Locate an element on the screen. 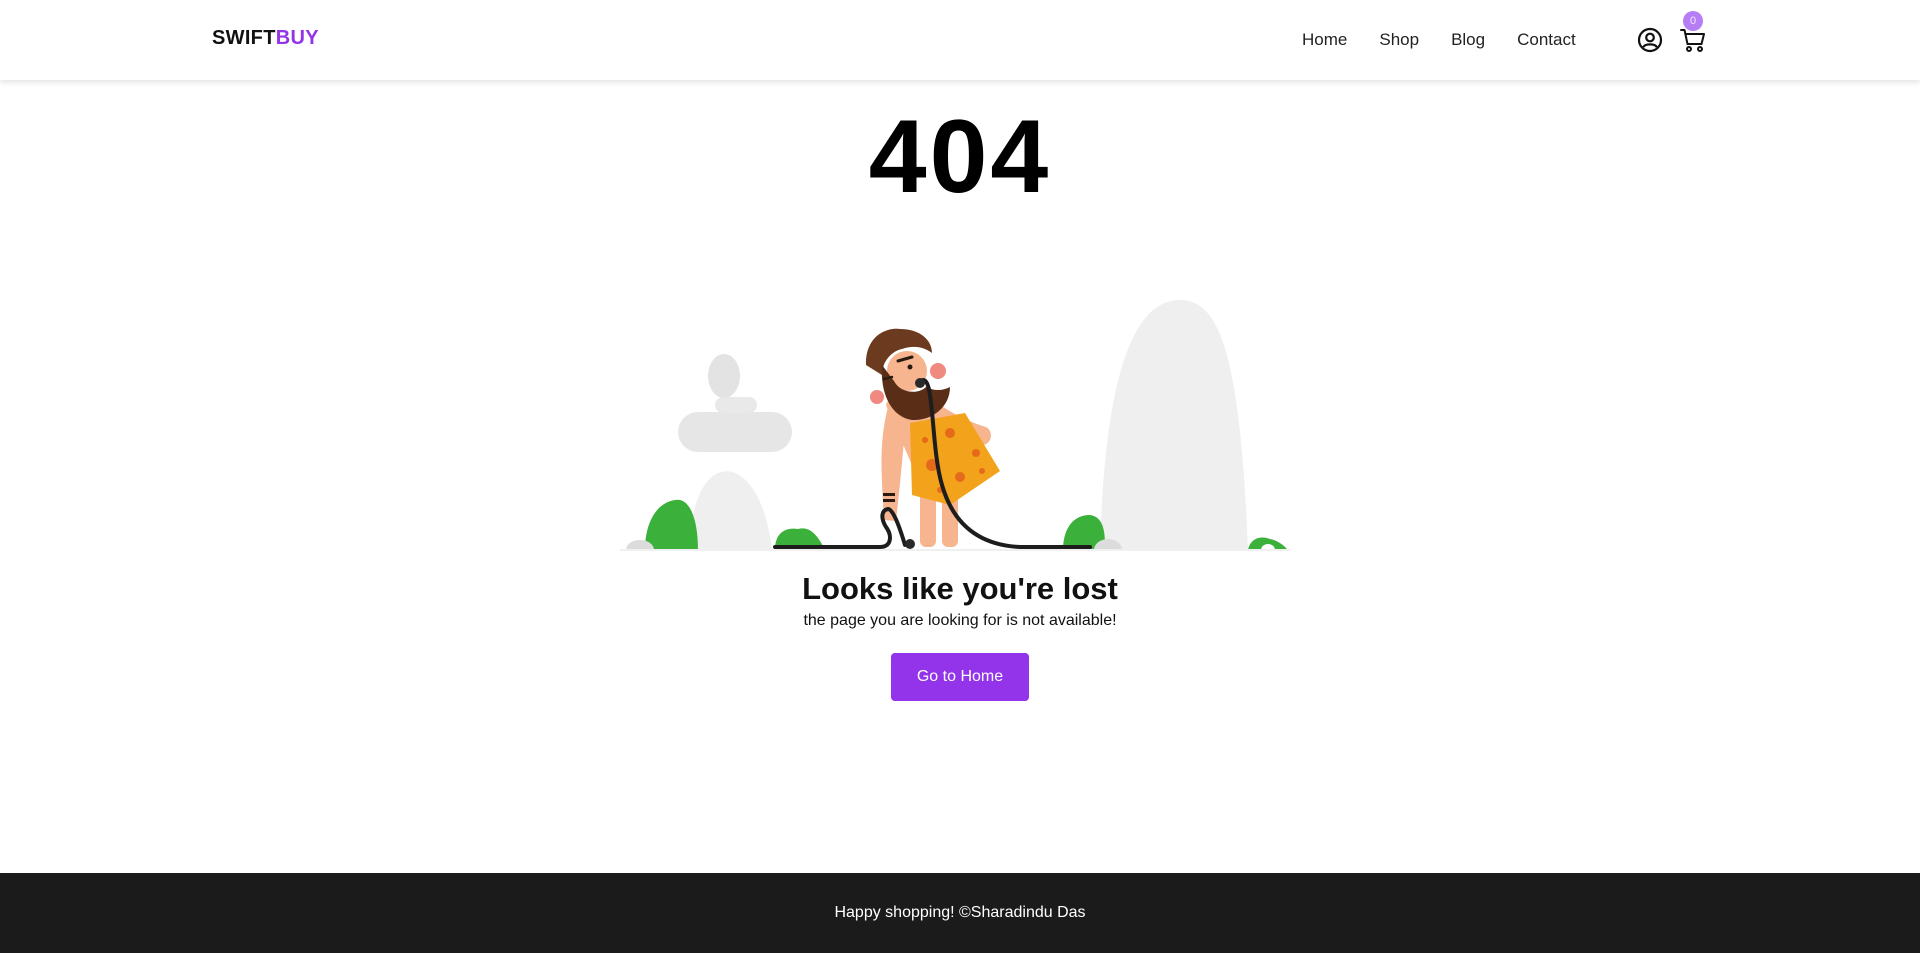  nav-home-link: Home is located at coordinates (1324, 40).